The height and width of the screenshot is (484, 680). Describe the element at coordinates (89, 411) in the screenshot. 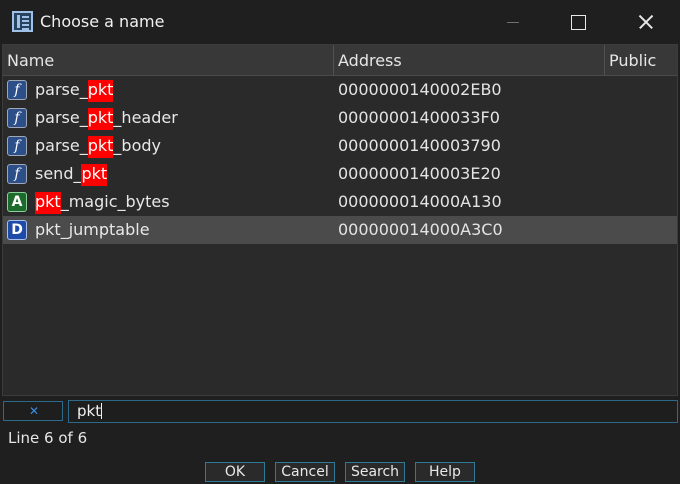

I see `filter-text: pkt` at that location.